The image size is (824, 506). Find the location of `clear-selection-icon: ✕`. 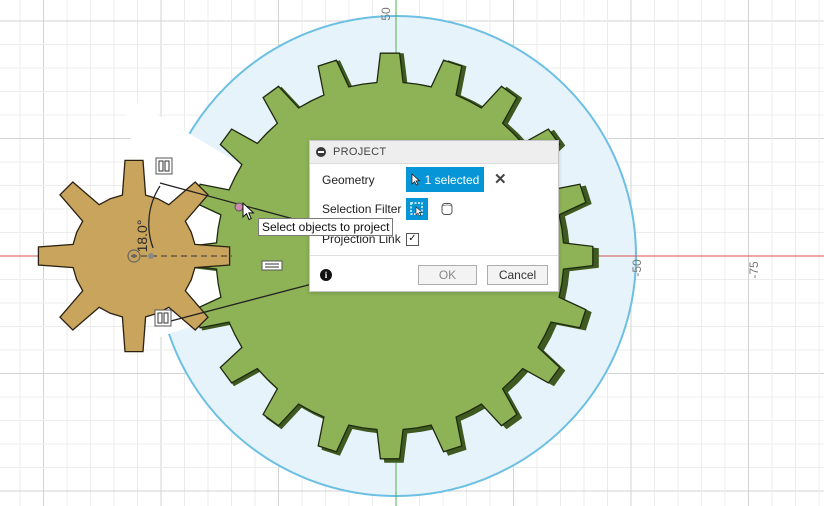

clear-selection-icon: ✕ is located at coordinates (500, 179).